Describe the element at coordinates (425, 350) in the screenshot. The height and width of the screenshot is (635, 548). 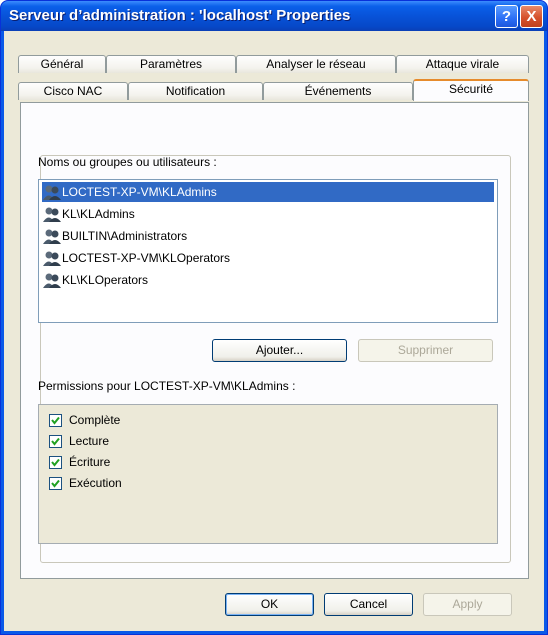
I see `remove-button: Supprimer` at that location.